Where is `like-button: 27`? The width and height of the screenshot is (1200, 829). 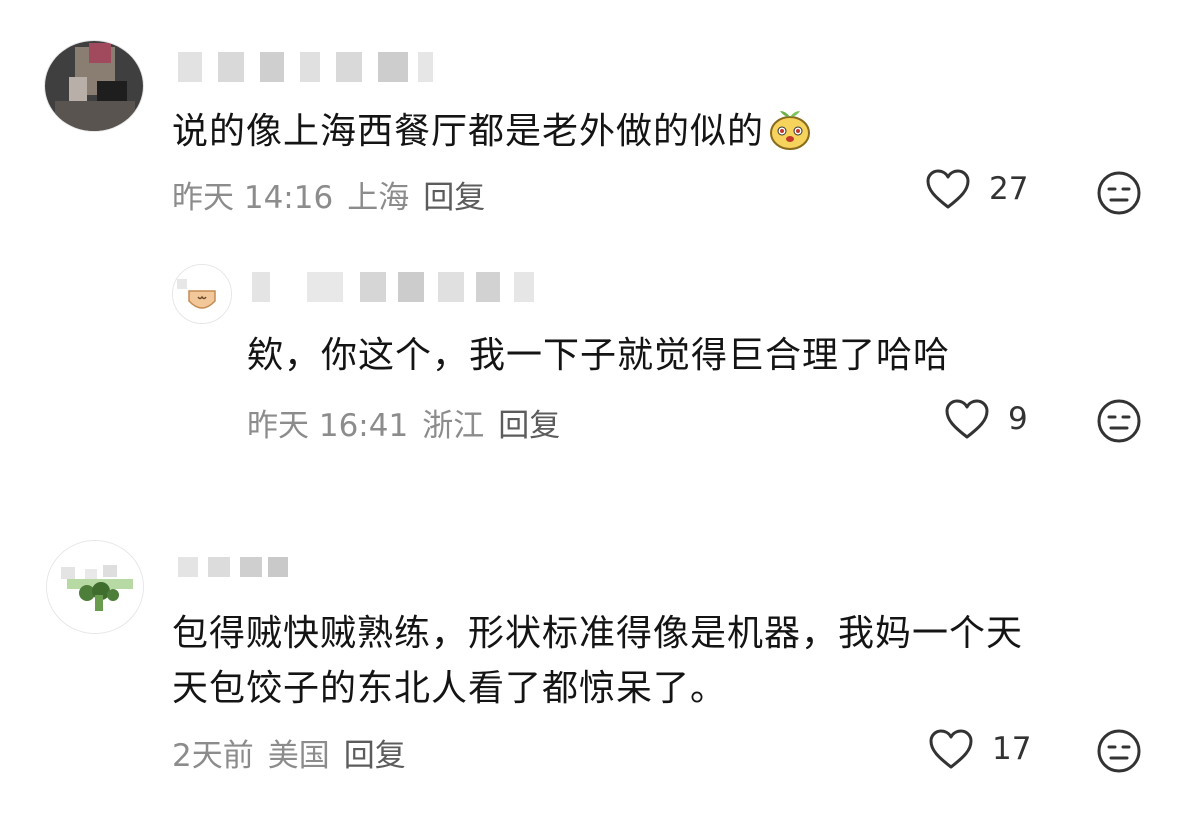 like-button: 27 is located at coordinates (976, 189).